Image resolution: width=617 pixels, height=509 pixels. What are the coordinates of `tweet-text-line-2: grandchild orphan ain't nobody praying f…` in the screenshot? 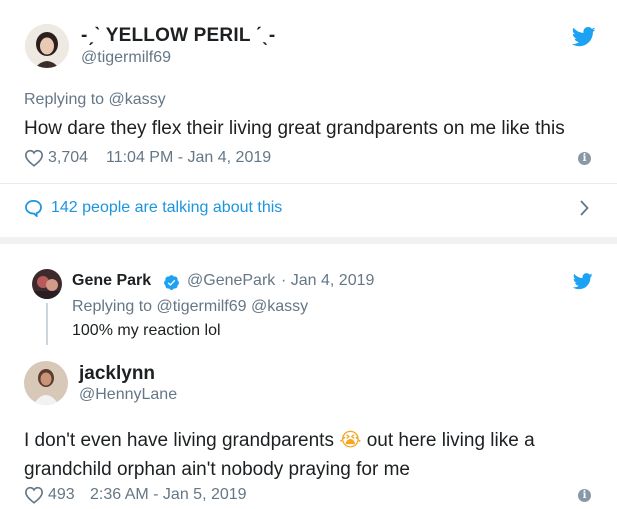 It's located at (217, 469).